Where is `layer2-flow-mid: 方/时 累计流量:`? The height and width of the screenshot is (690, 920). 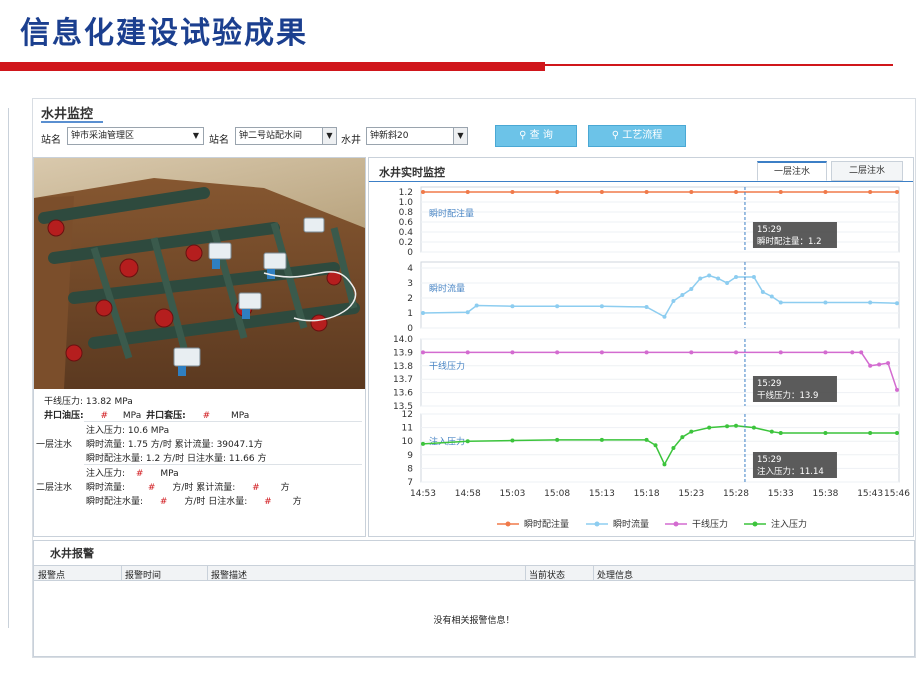 layer2-flow-mid: 方/时 累计流量: is located at coordinates (204, 488).